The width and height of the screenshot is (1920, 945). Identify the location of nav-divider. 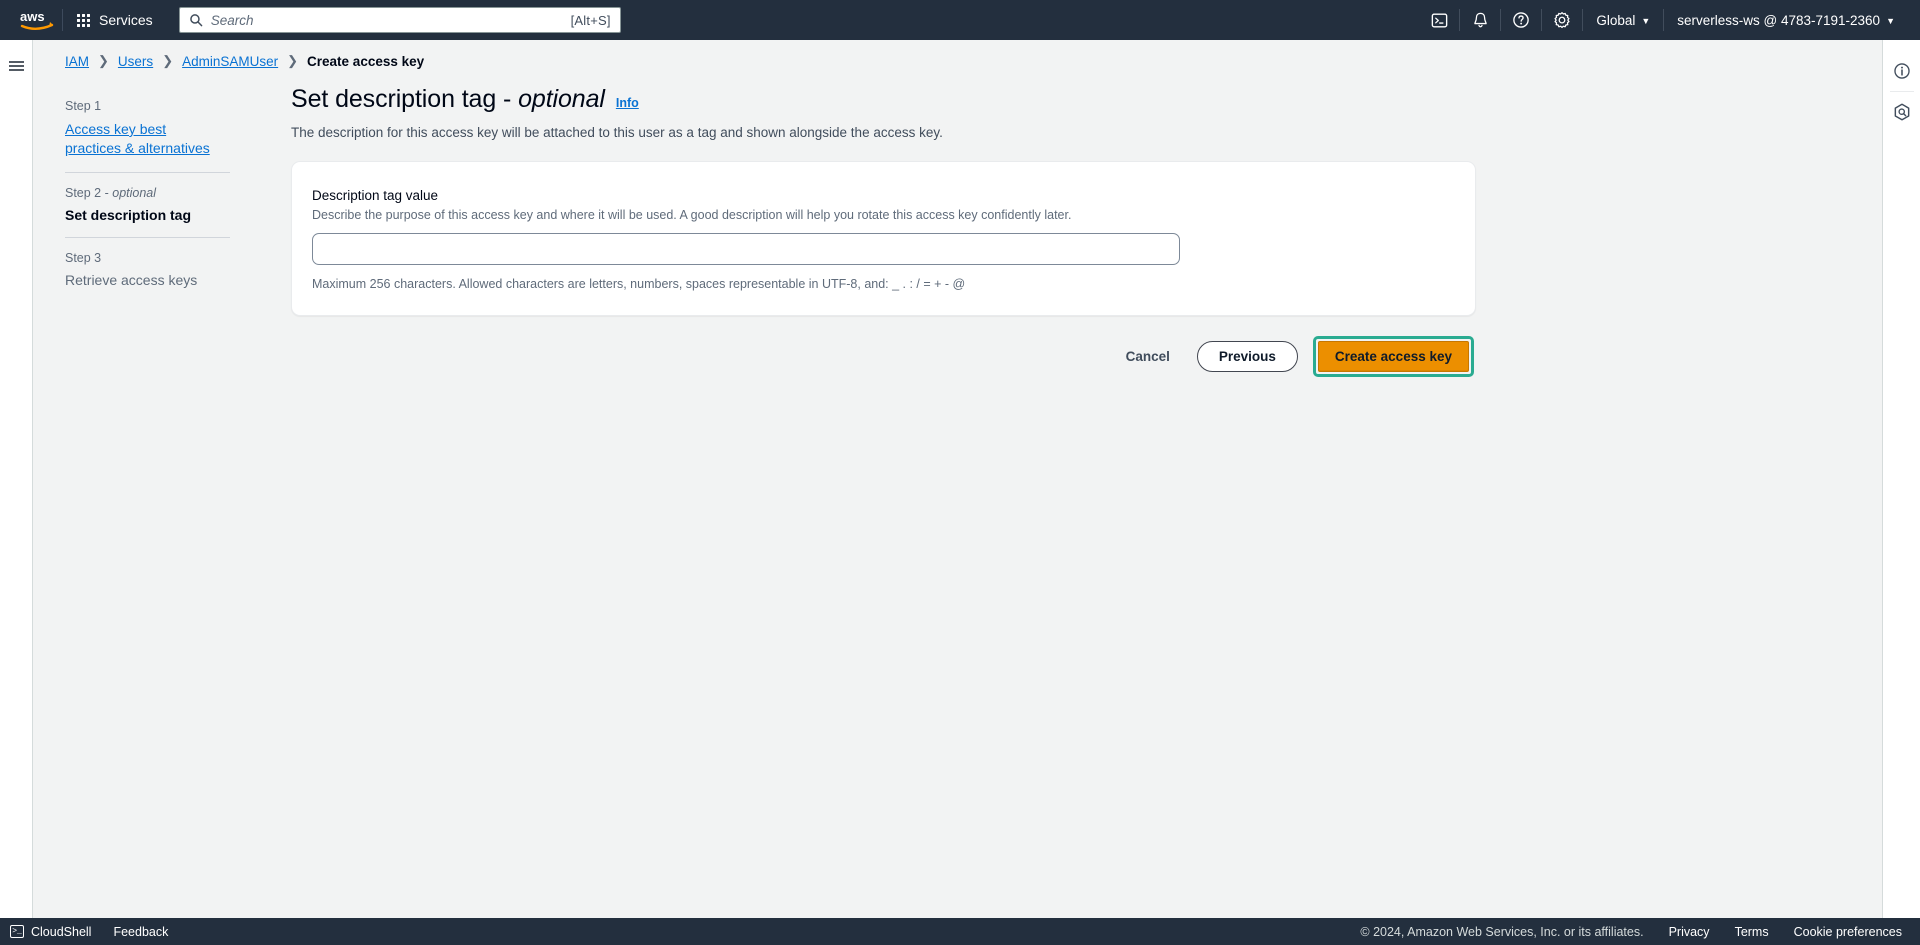
(62, 20).